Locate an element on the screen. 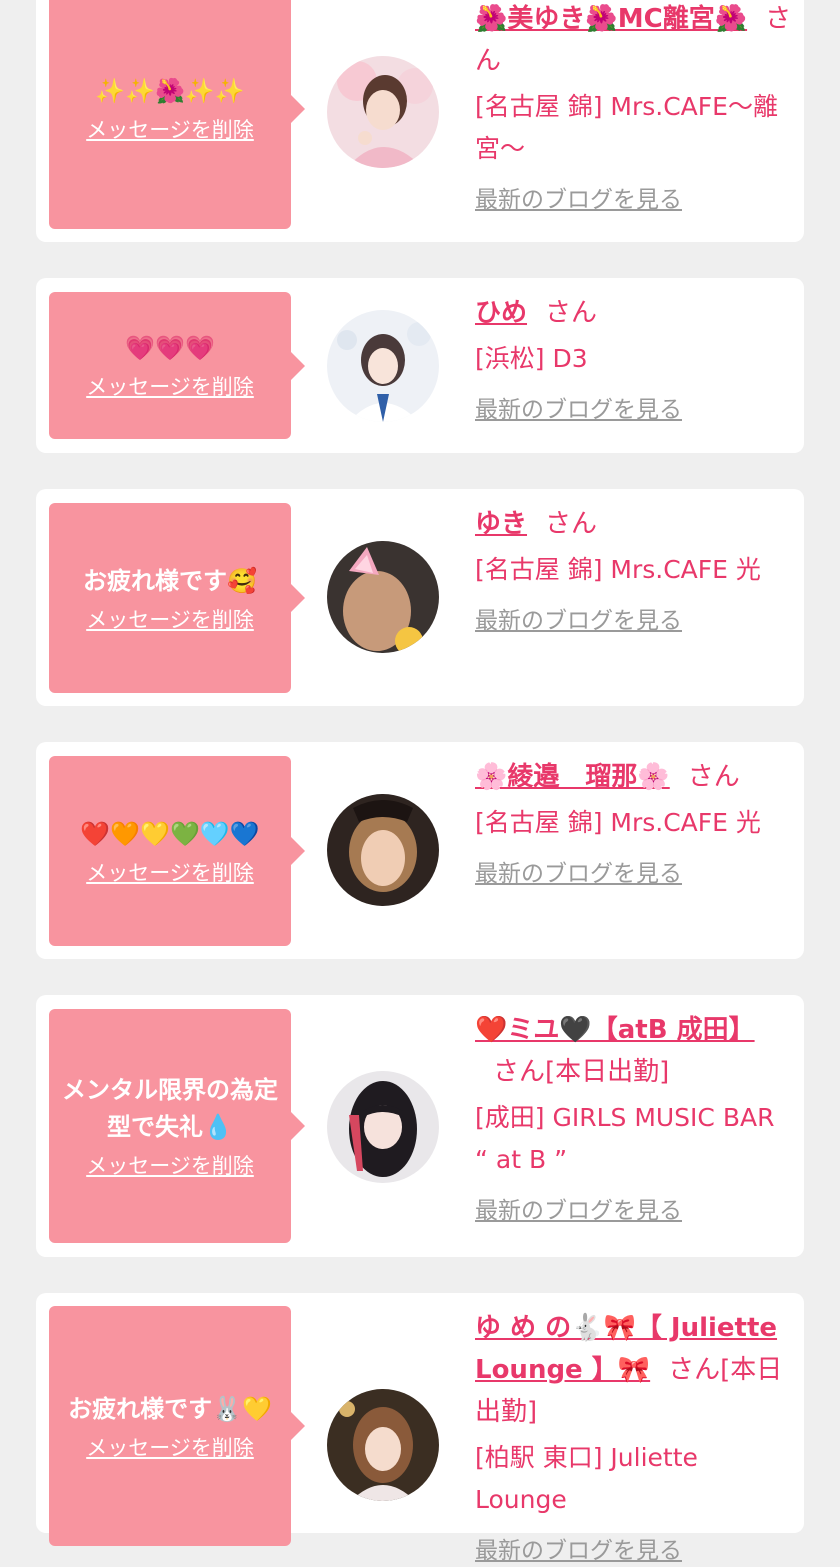 Image resolution: width=840 pixels, height=1567 pixels. profile-info: ゆき さん [名古屋 錦] Mrs.CAFE 光 最新のブログを見る is located at coordinates (635, 570).